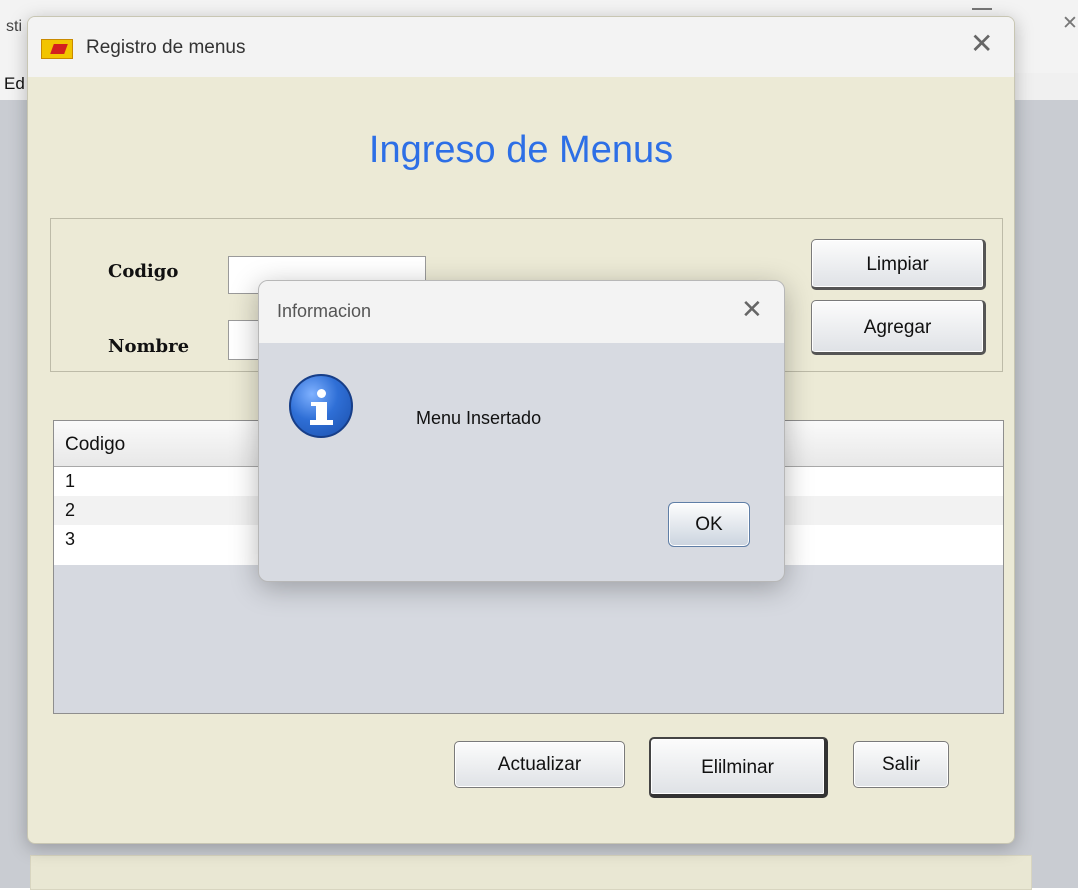 The width and height of the screenshot is (1078, 890). Describe the element at coordinates (752, 309) in the screenshot. I see `dialog-close-icon: ✕` at that location.